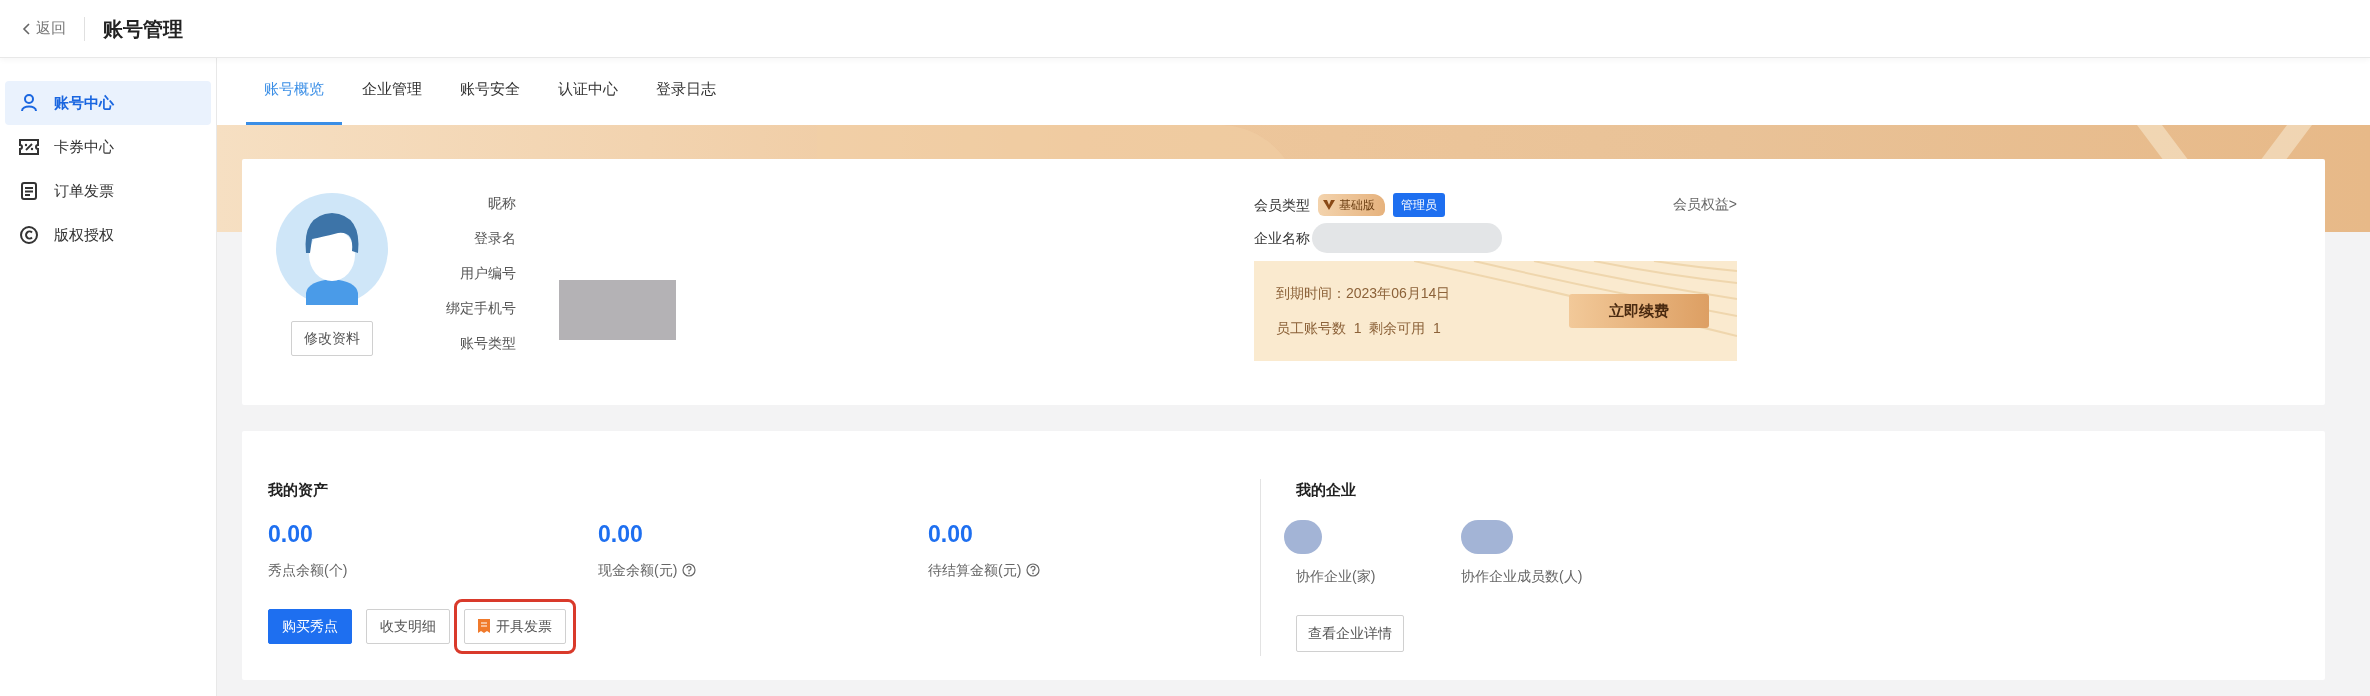 This screenshot has width=2370, height=696. Describe the element at coordinates (392, 96) in the screenshot. I see `tab: 企业管理` at that location.